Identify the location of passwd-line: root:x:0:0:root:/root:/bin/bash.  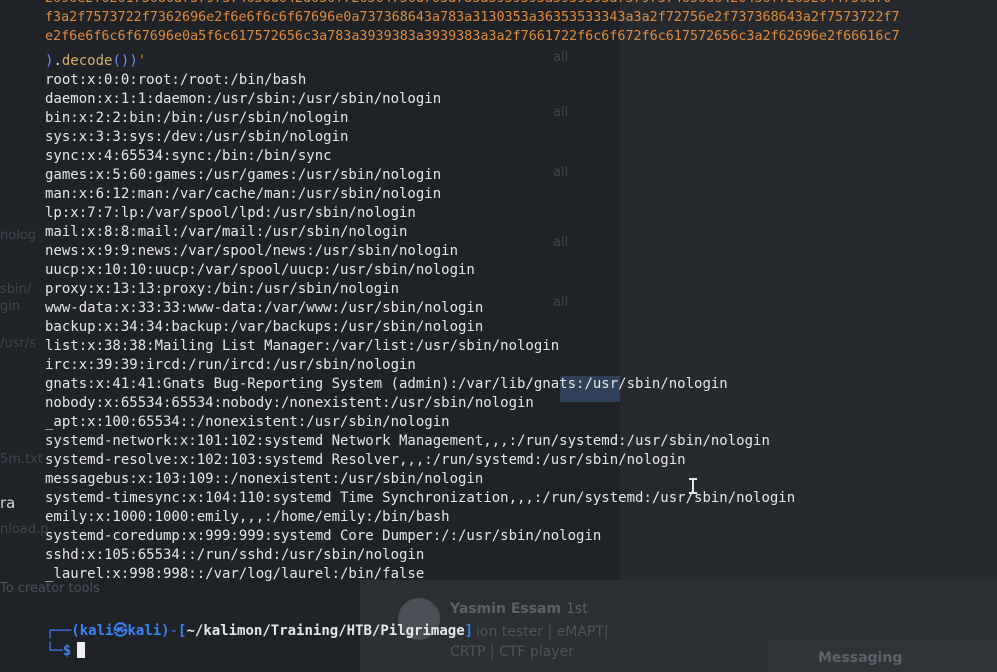
(176, 80).